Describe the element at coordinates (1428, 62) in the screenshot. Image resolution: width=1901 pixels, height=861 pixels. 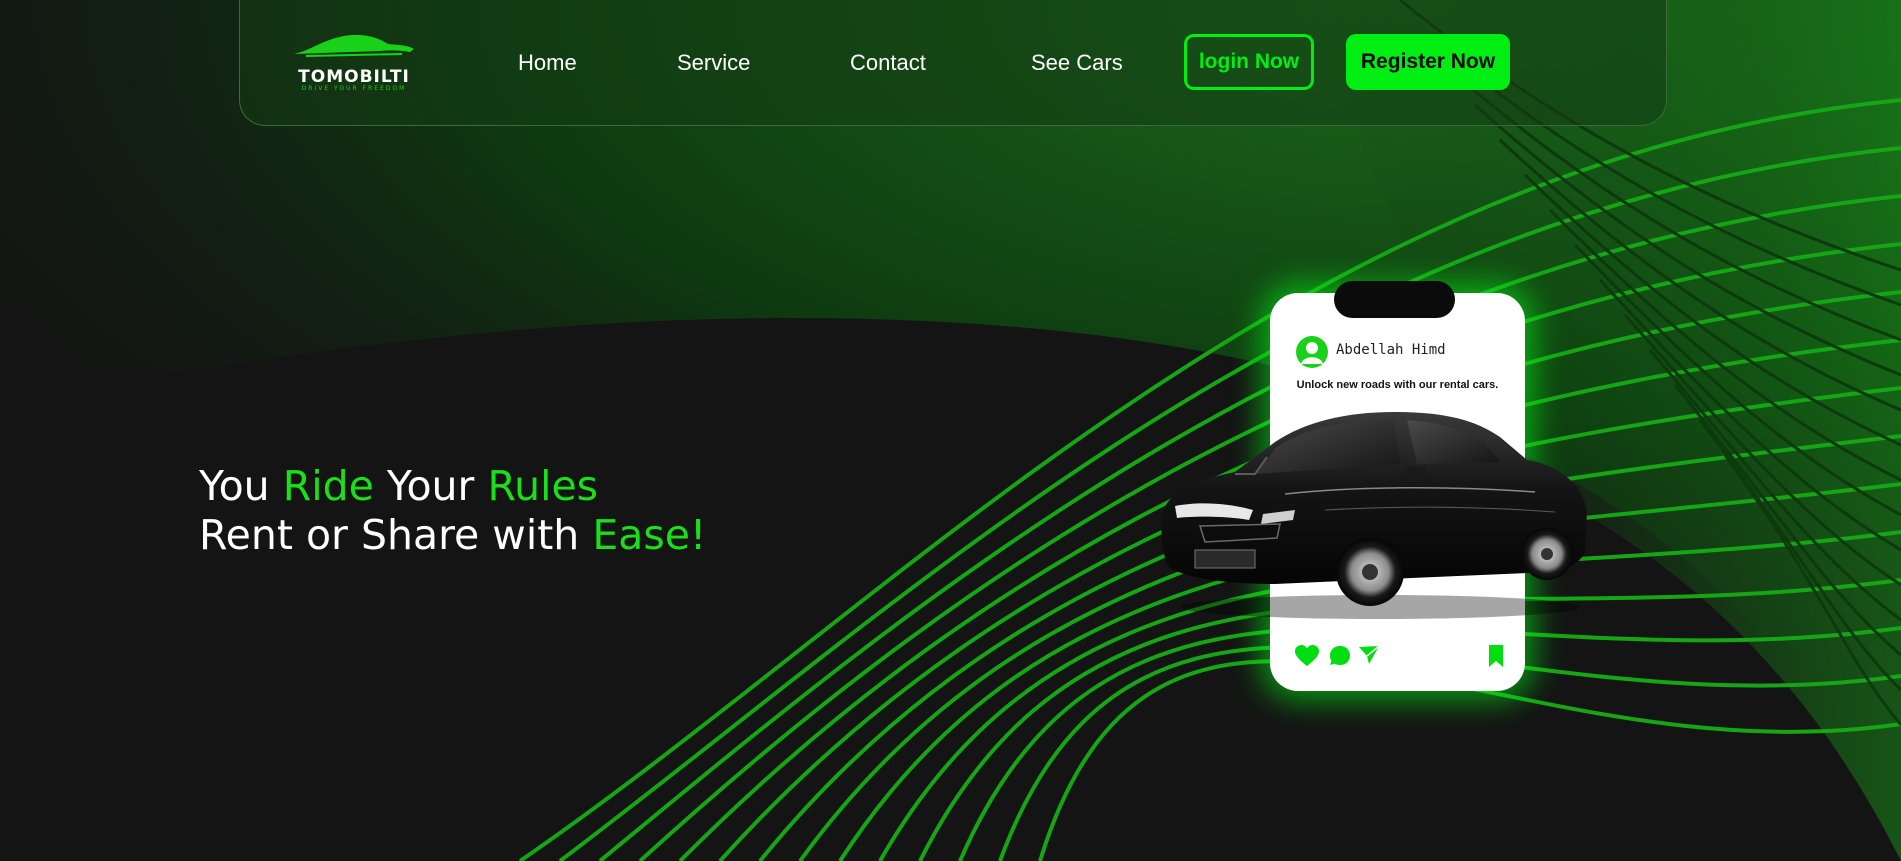
I see `register-button: Register Now` at that location.